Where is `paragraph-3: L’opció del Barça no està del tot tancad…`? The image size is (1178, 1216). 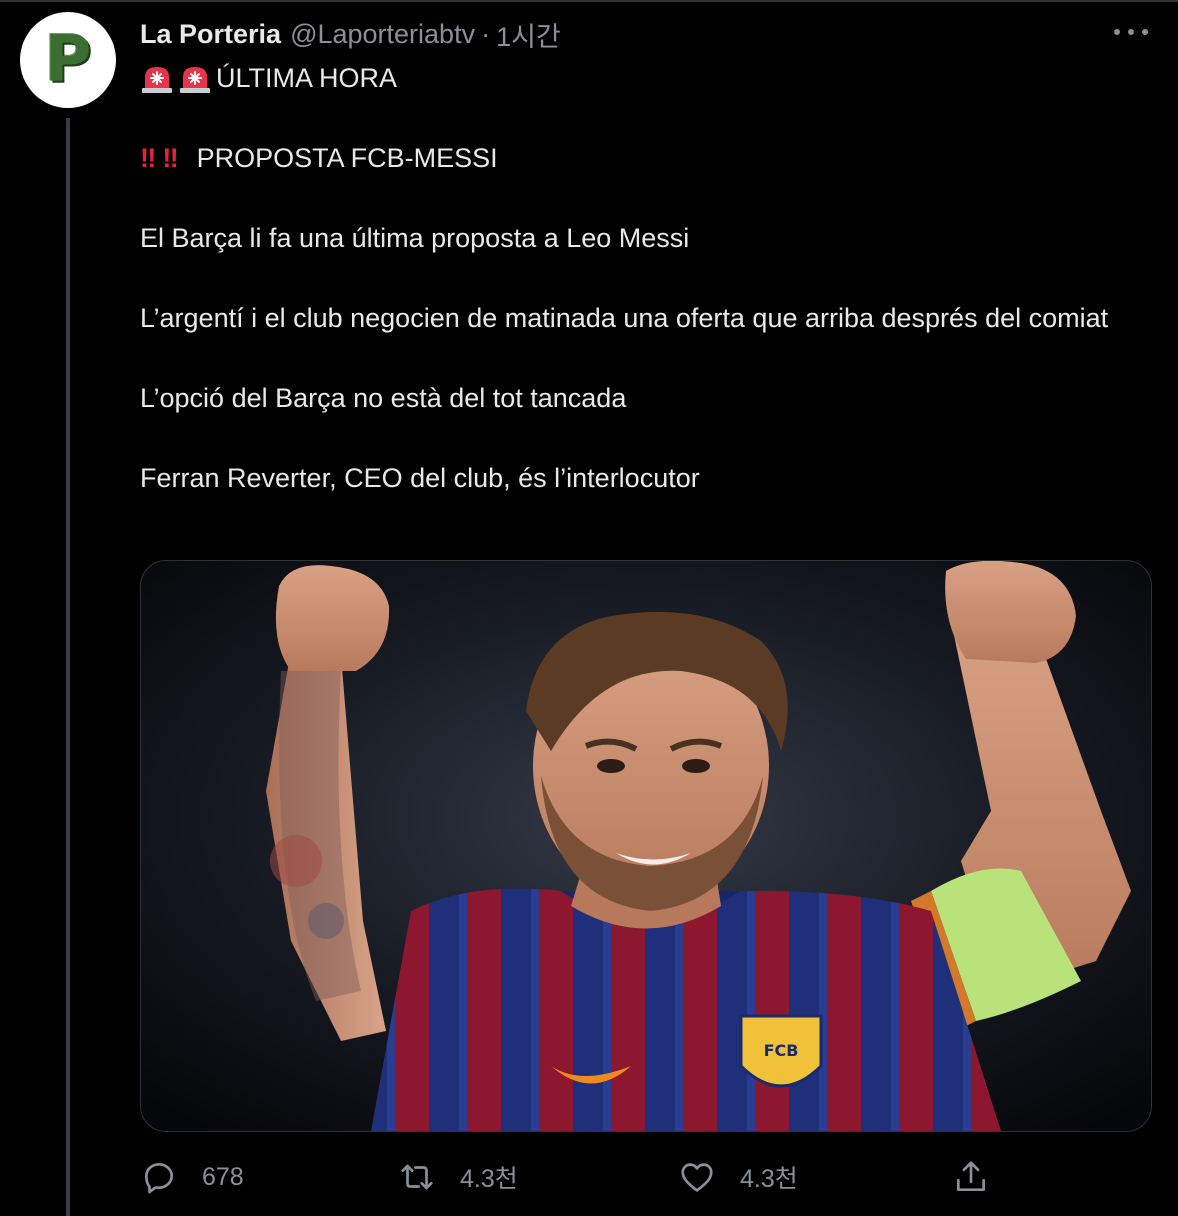
paragraph-3: L’opció del Barça no està del tot tancad… is located at coordinates (383, 398).